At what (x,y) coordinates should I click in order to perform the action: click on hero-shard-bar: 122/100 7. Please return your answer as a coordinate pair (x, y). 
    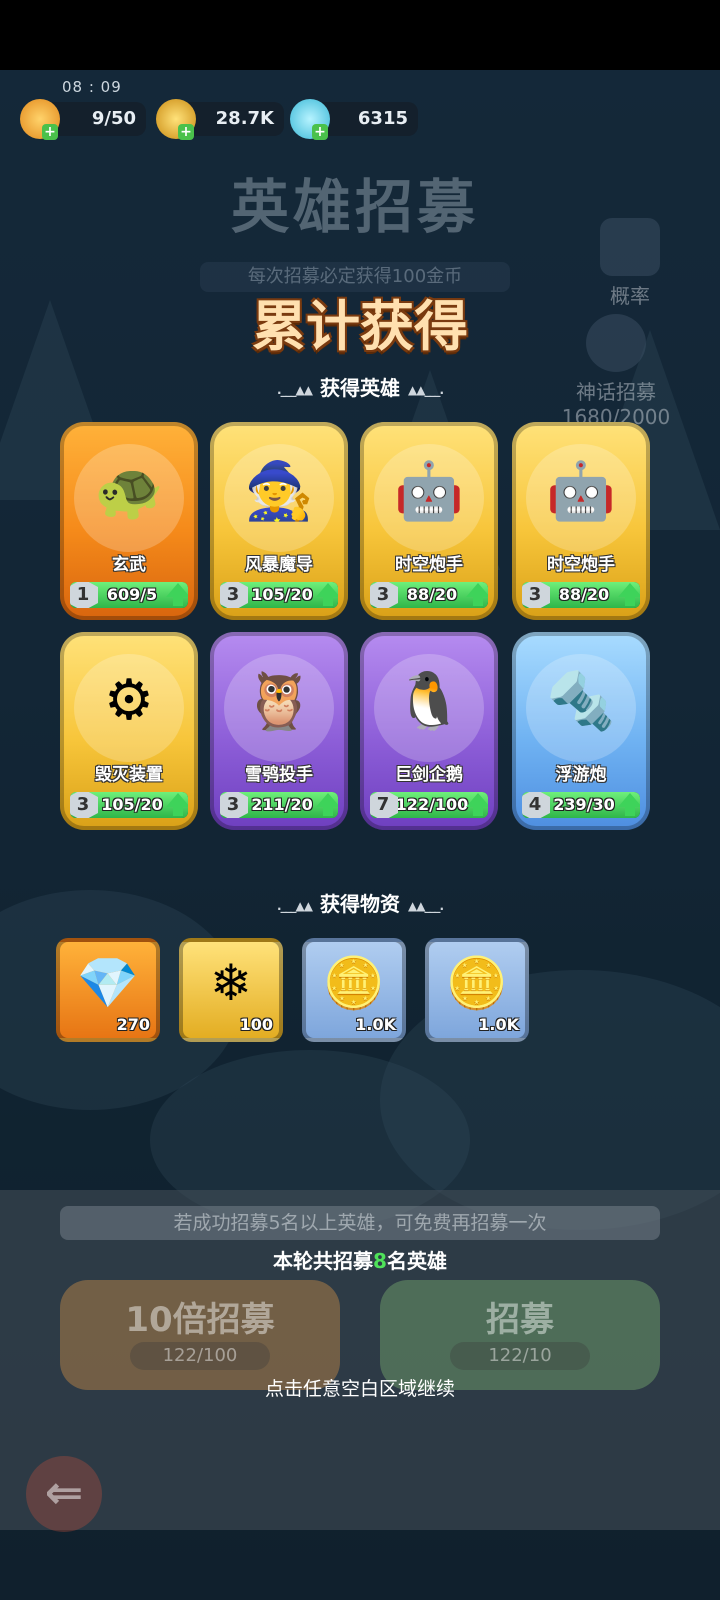
    Looking at the image, I should click on (429, 805).